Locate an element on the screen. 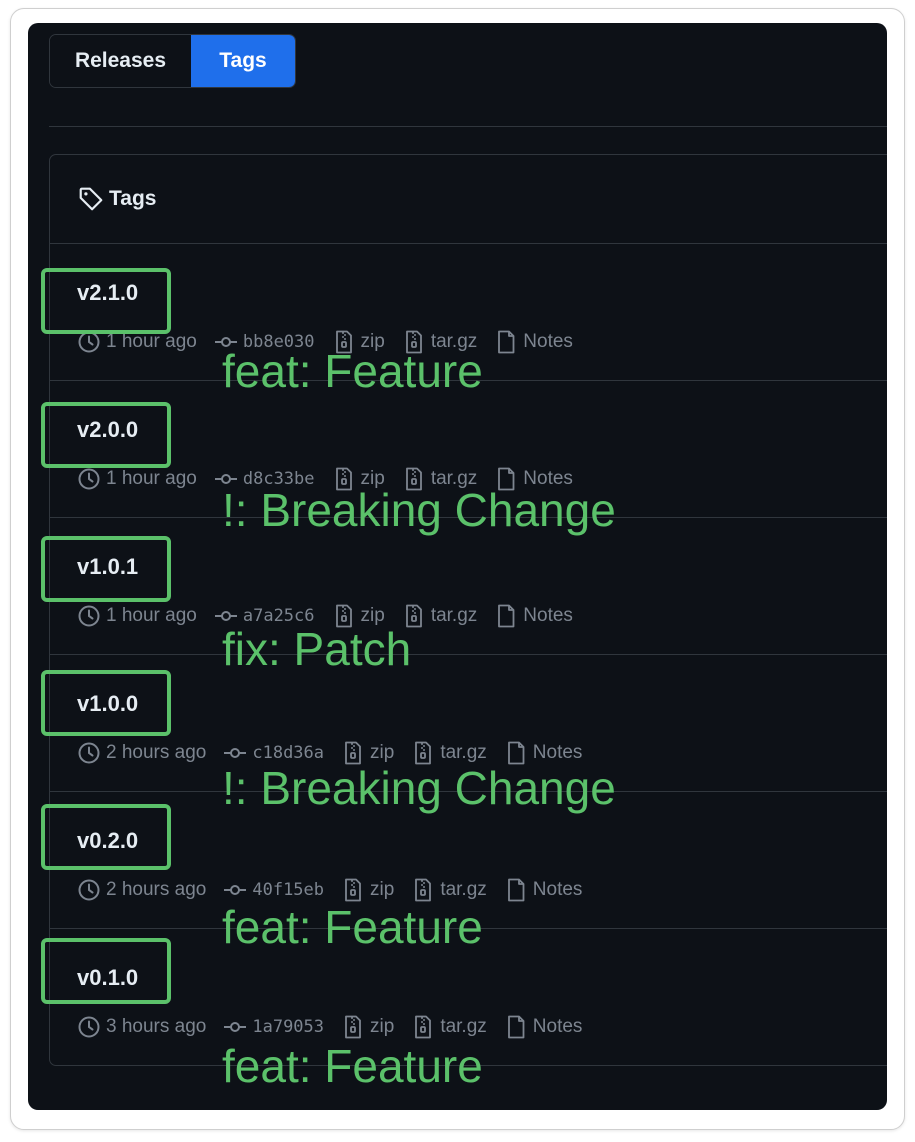 The height and width of the screenshot is (1142, 915). tags-box-title: Tags is located at coordinates (133, 198).